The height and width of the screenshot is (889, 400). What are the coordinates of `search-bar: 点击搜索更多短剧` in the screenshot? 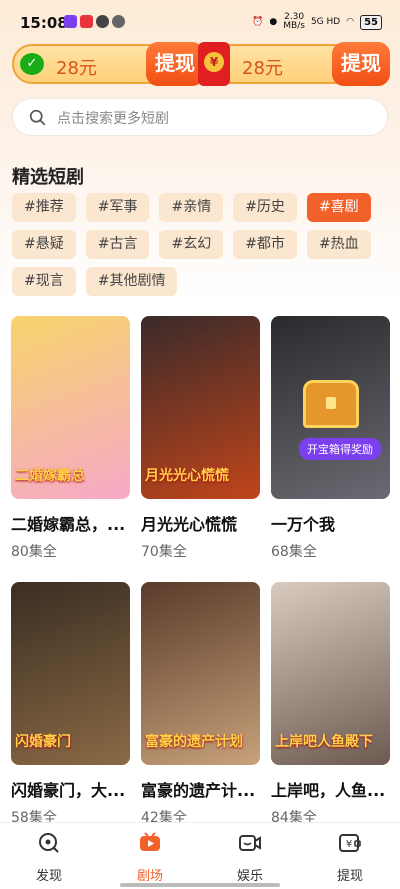 It's located at (200, 117).